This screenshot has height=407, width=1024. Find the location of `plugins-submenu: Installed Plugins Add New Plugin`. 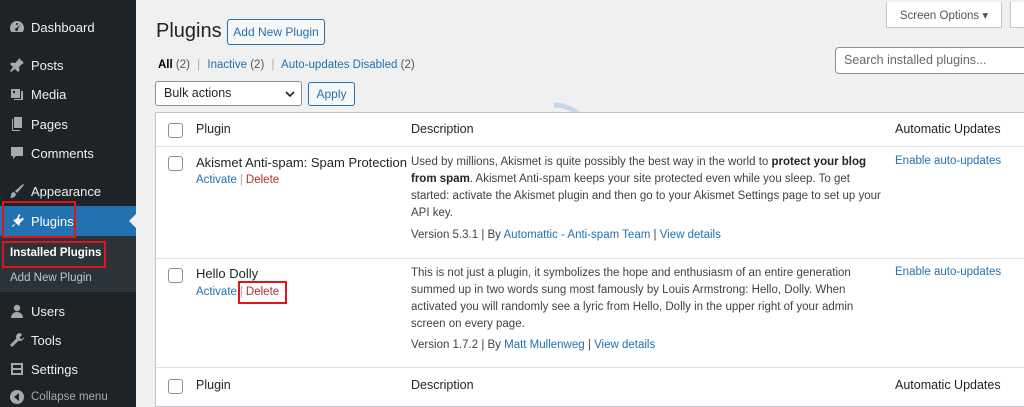

plugins-submenu: Installed Plugins Add New Plugin is located at coordinates (68, 264).